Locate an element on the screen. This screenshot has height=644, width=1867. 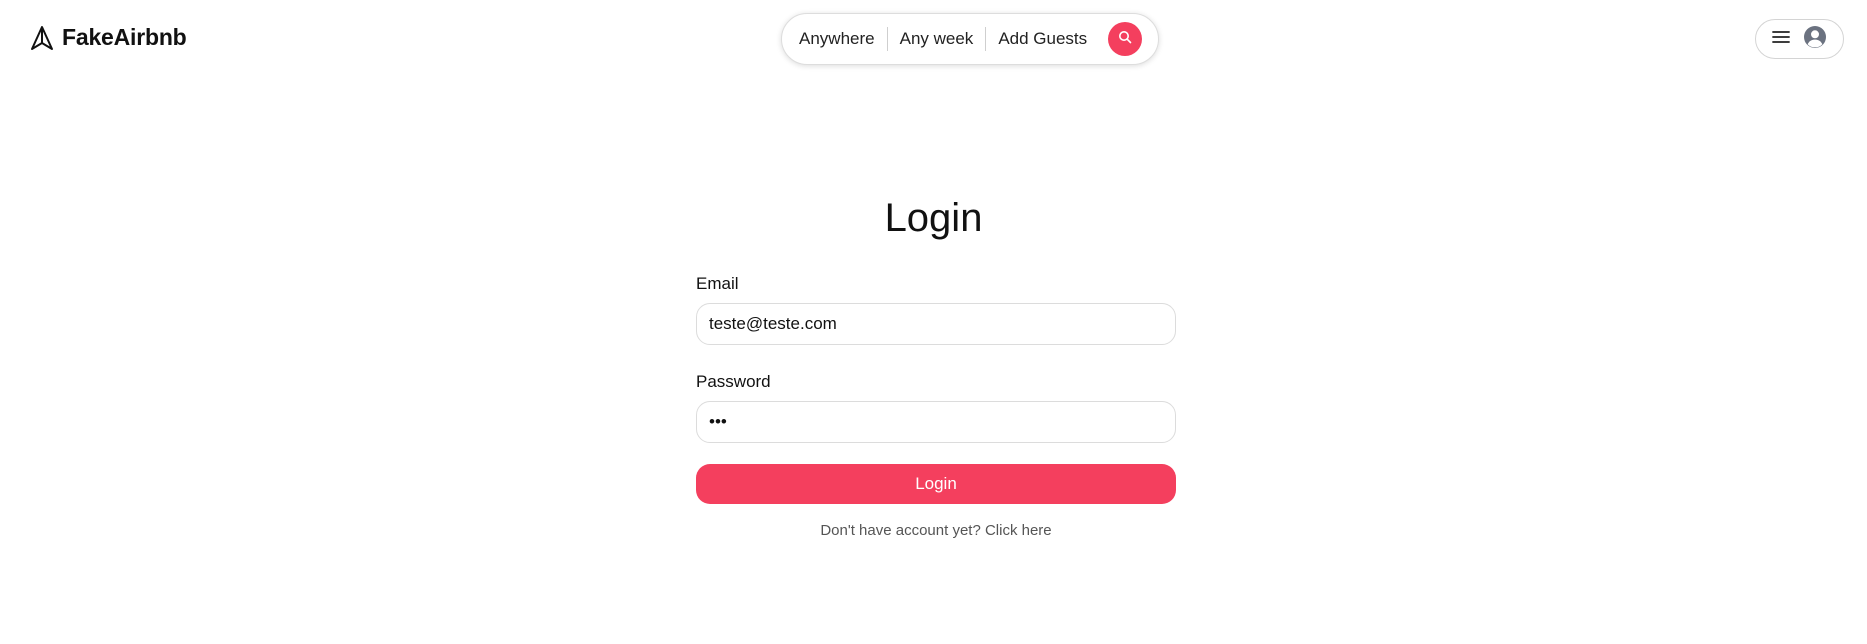
login-title: Login is located at coordinates (933, 218).